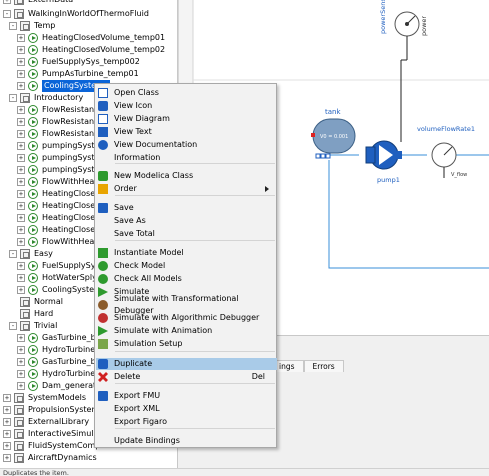 The height and width of the screenshot is (476, 489). Describe the element at coordinates (32, 26) in the screenshot. I see `tree-item: - Temp` at that location.